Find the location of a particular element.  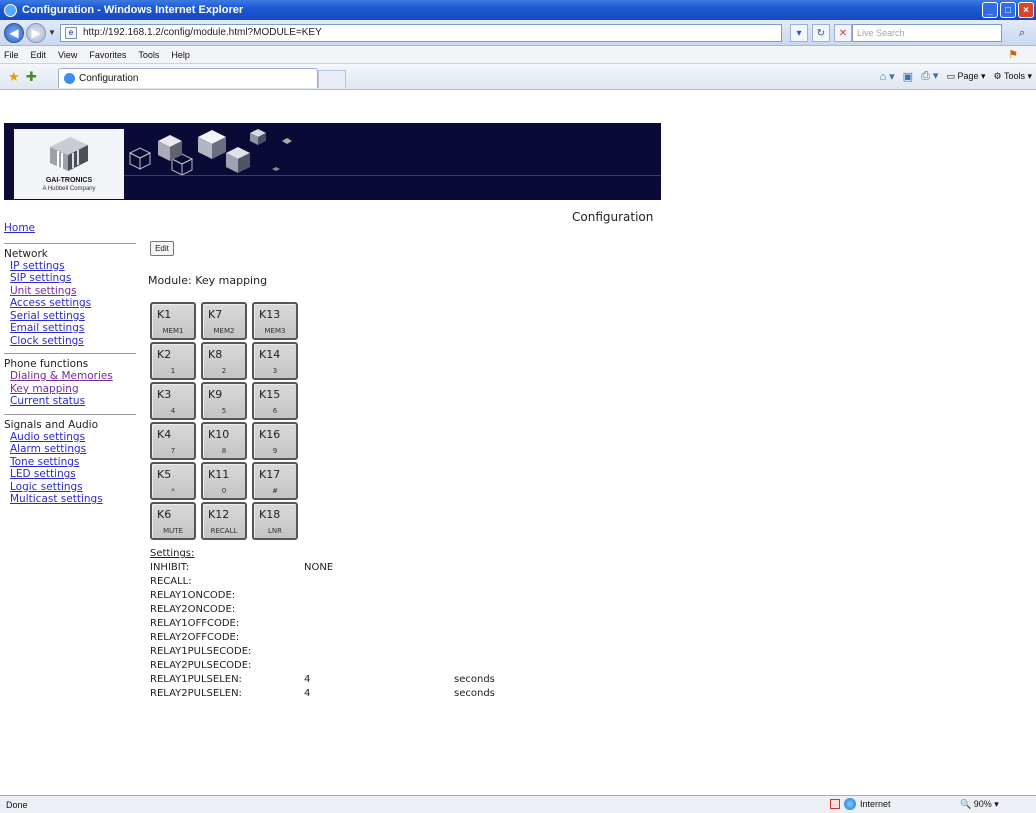

settings-row: RELAY2PULSELEN: 4 seconds is located at coordinates (350, 694).